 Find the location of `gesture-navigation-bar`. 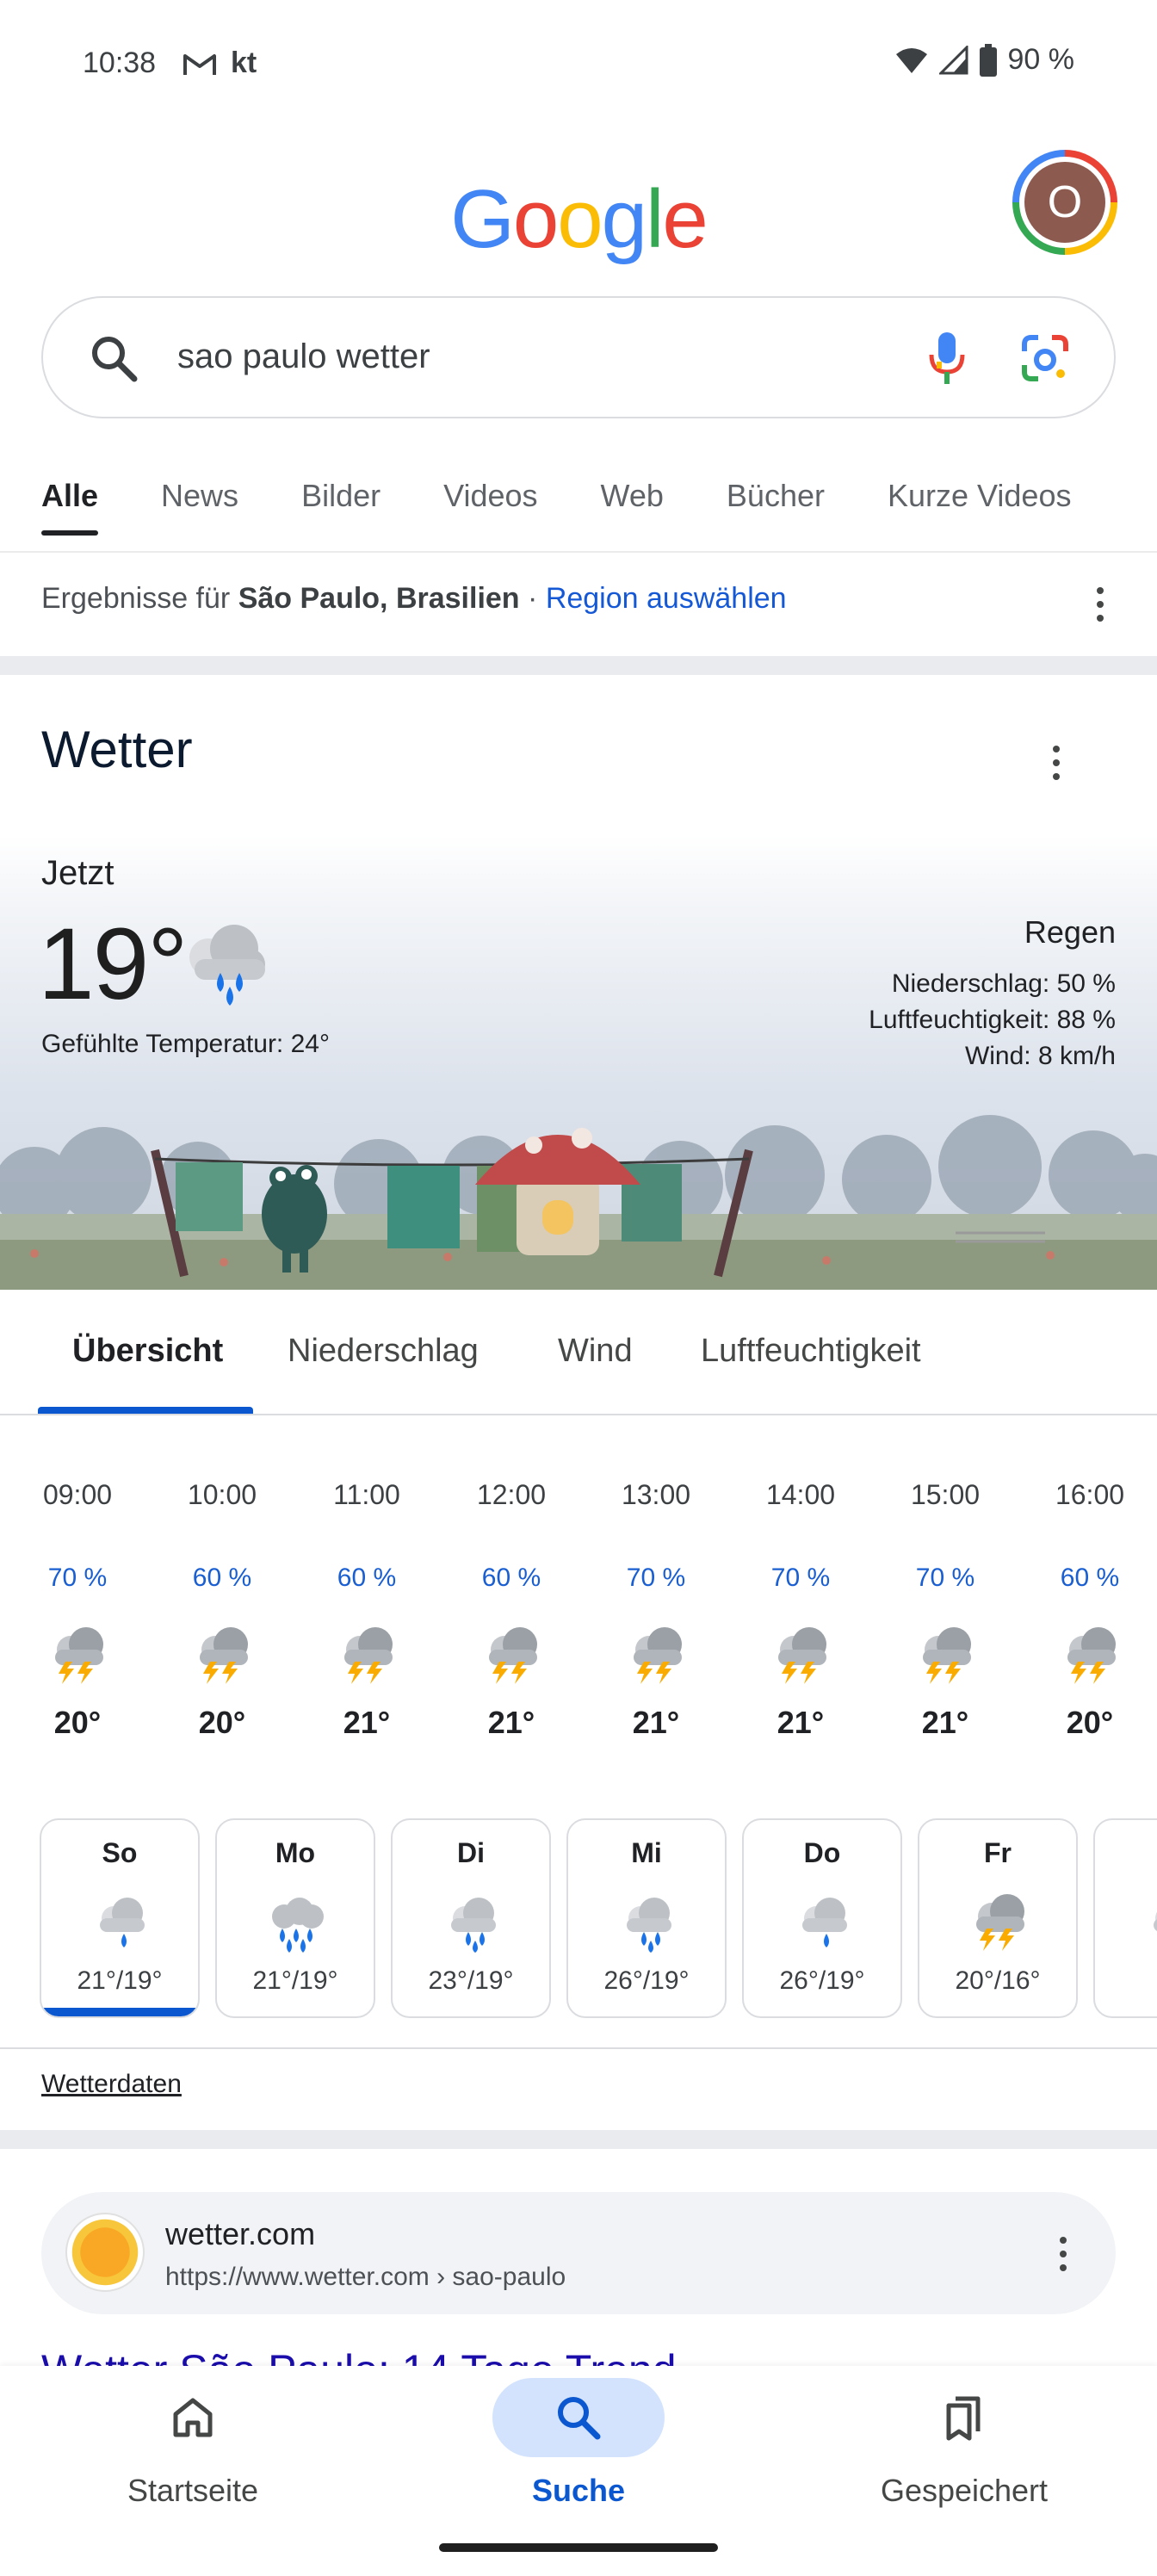

gesture-navigation-bar is located at coordinates (579, 2547).